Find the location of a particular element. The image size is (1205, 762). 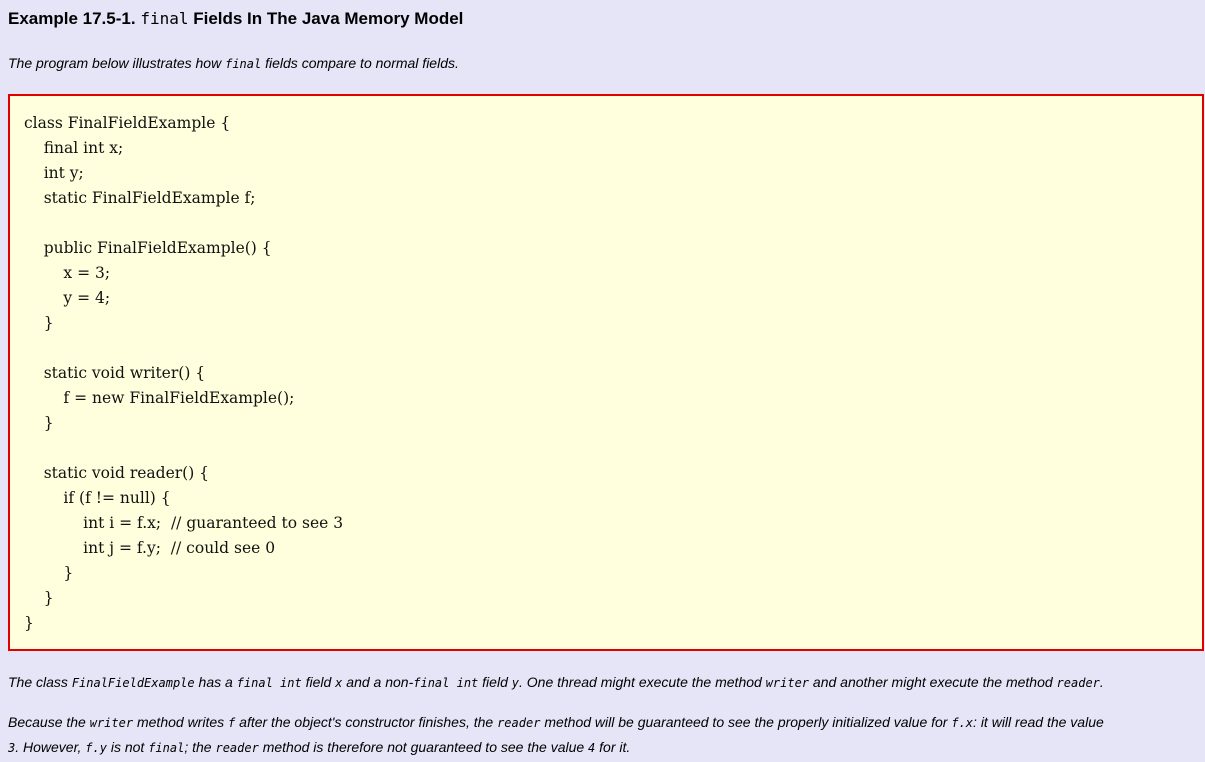

code-line: static void reader() { is located at coordinates (117, 473).